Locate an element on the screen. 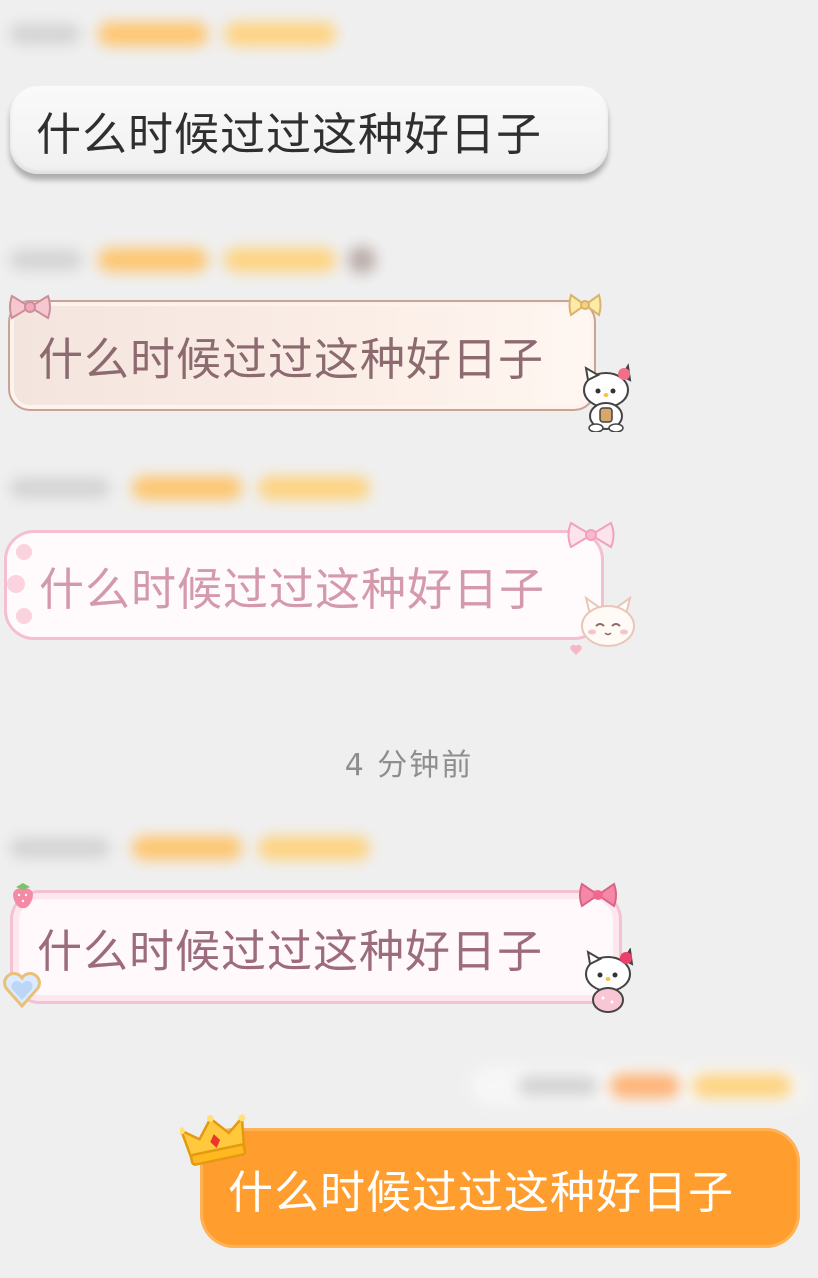 Image resolution: width=818 pixels, height=1278 pixels. message-bubble-self: 什么时候过过这种好日子 is located at coordinates (500, 1188).